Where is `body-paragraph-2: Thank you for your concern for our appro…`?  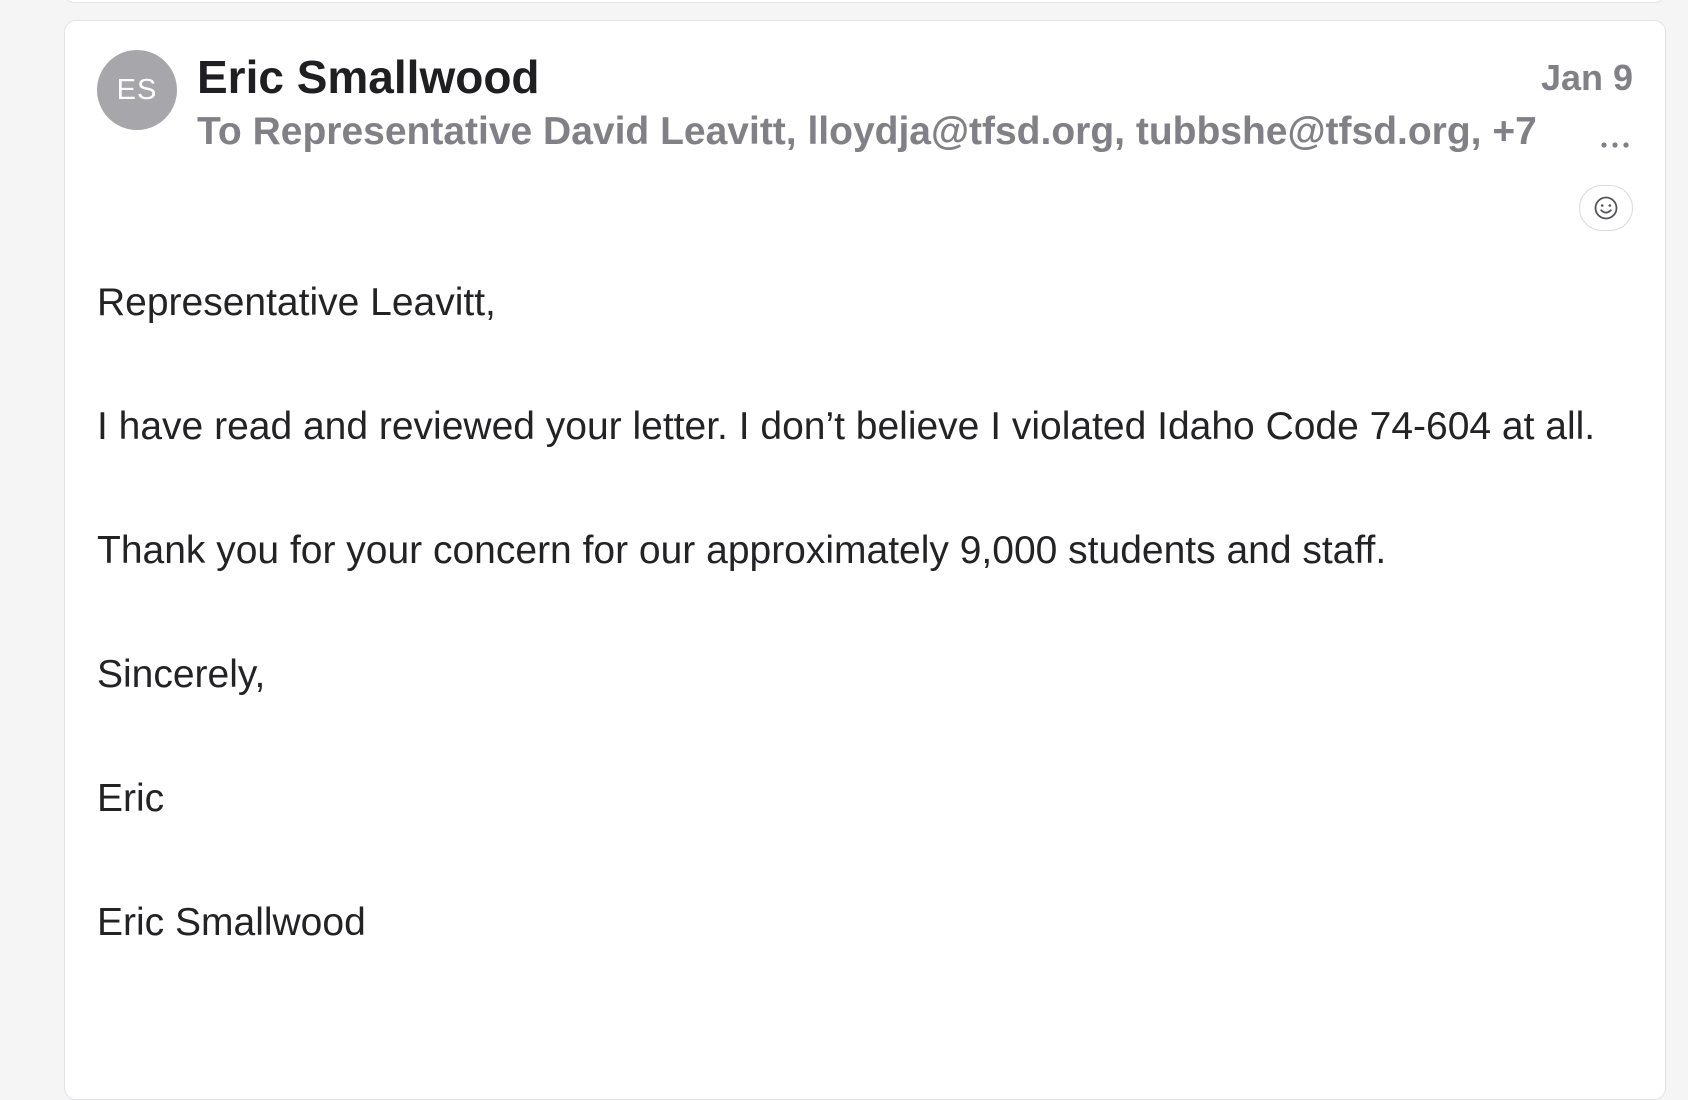 body-paragraph-2: Thank you for your concern for our appro… is located at coordinates (742, 550).